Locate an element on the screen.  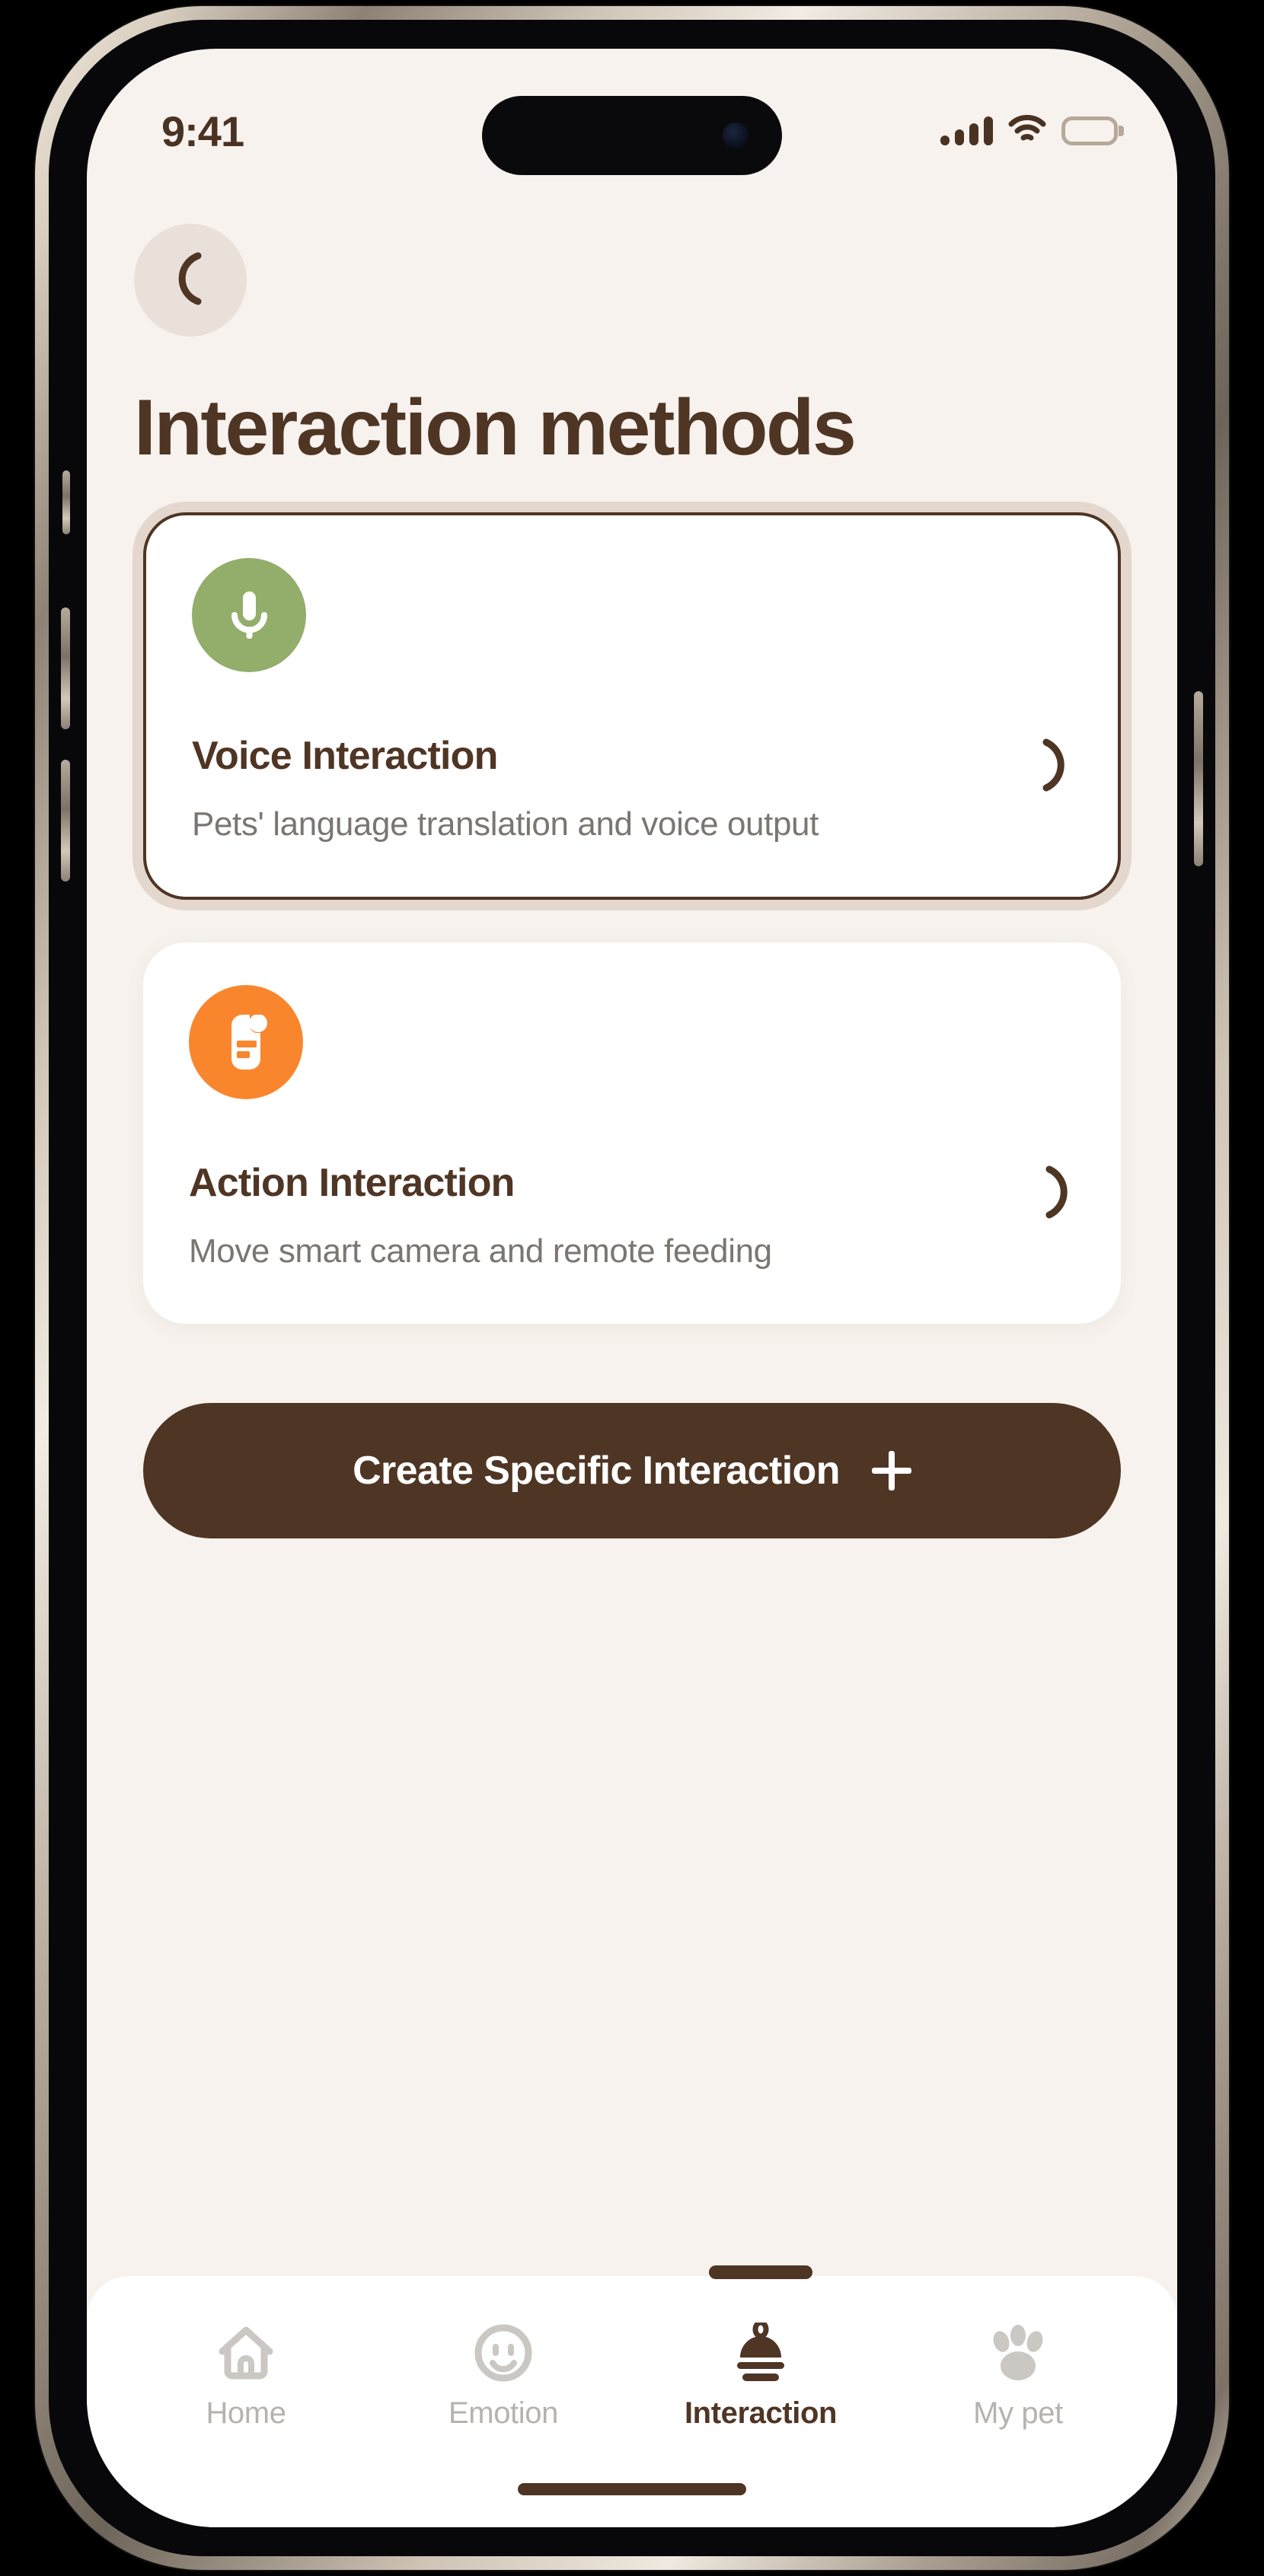
cellular-signal-icon is located at coordinates (966, 130).